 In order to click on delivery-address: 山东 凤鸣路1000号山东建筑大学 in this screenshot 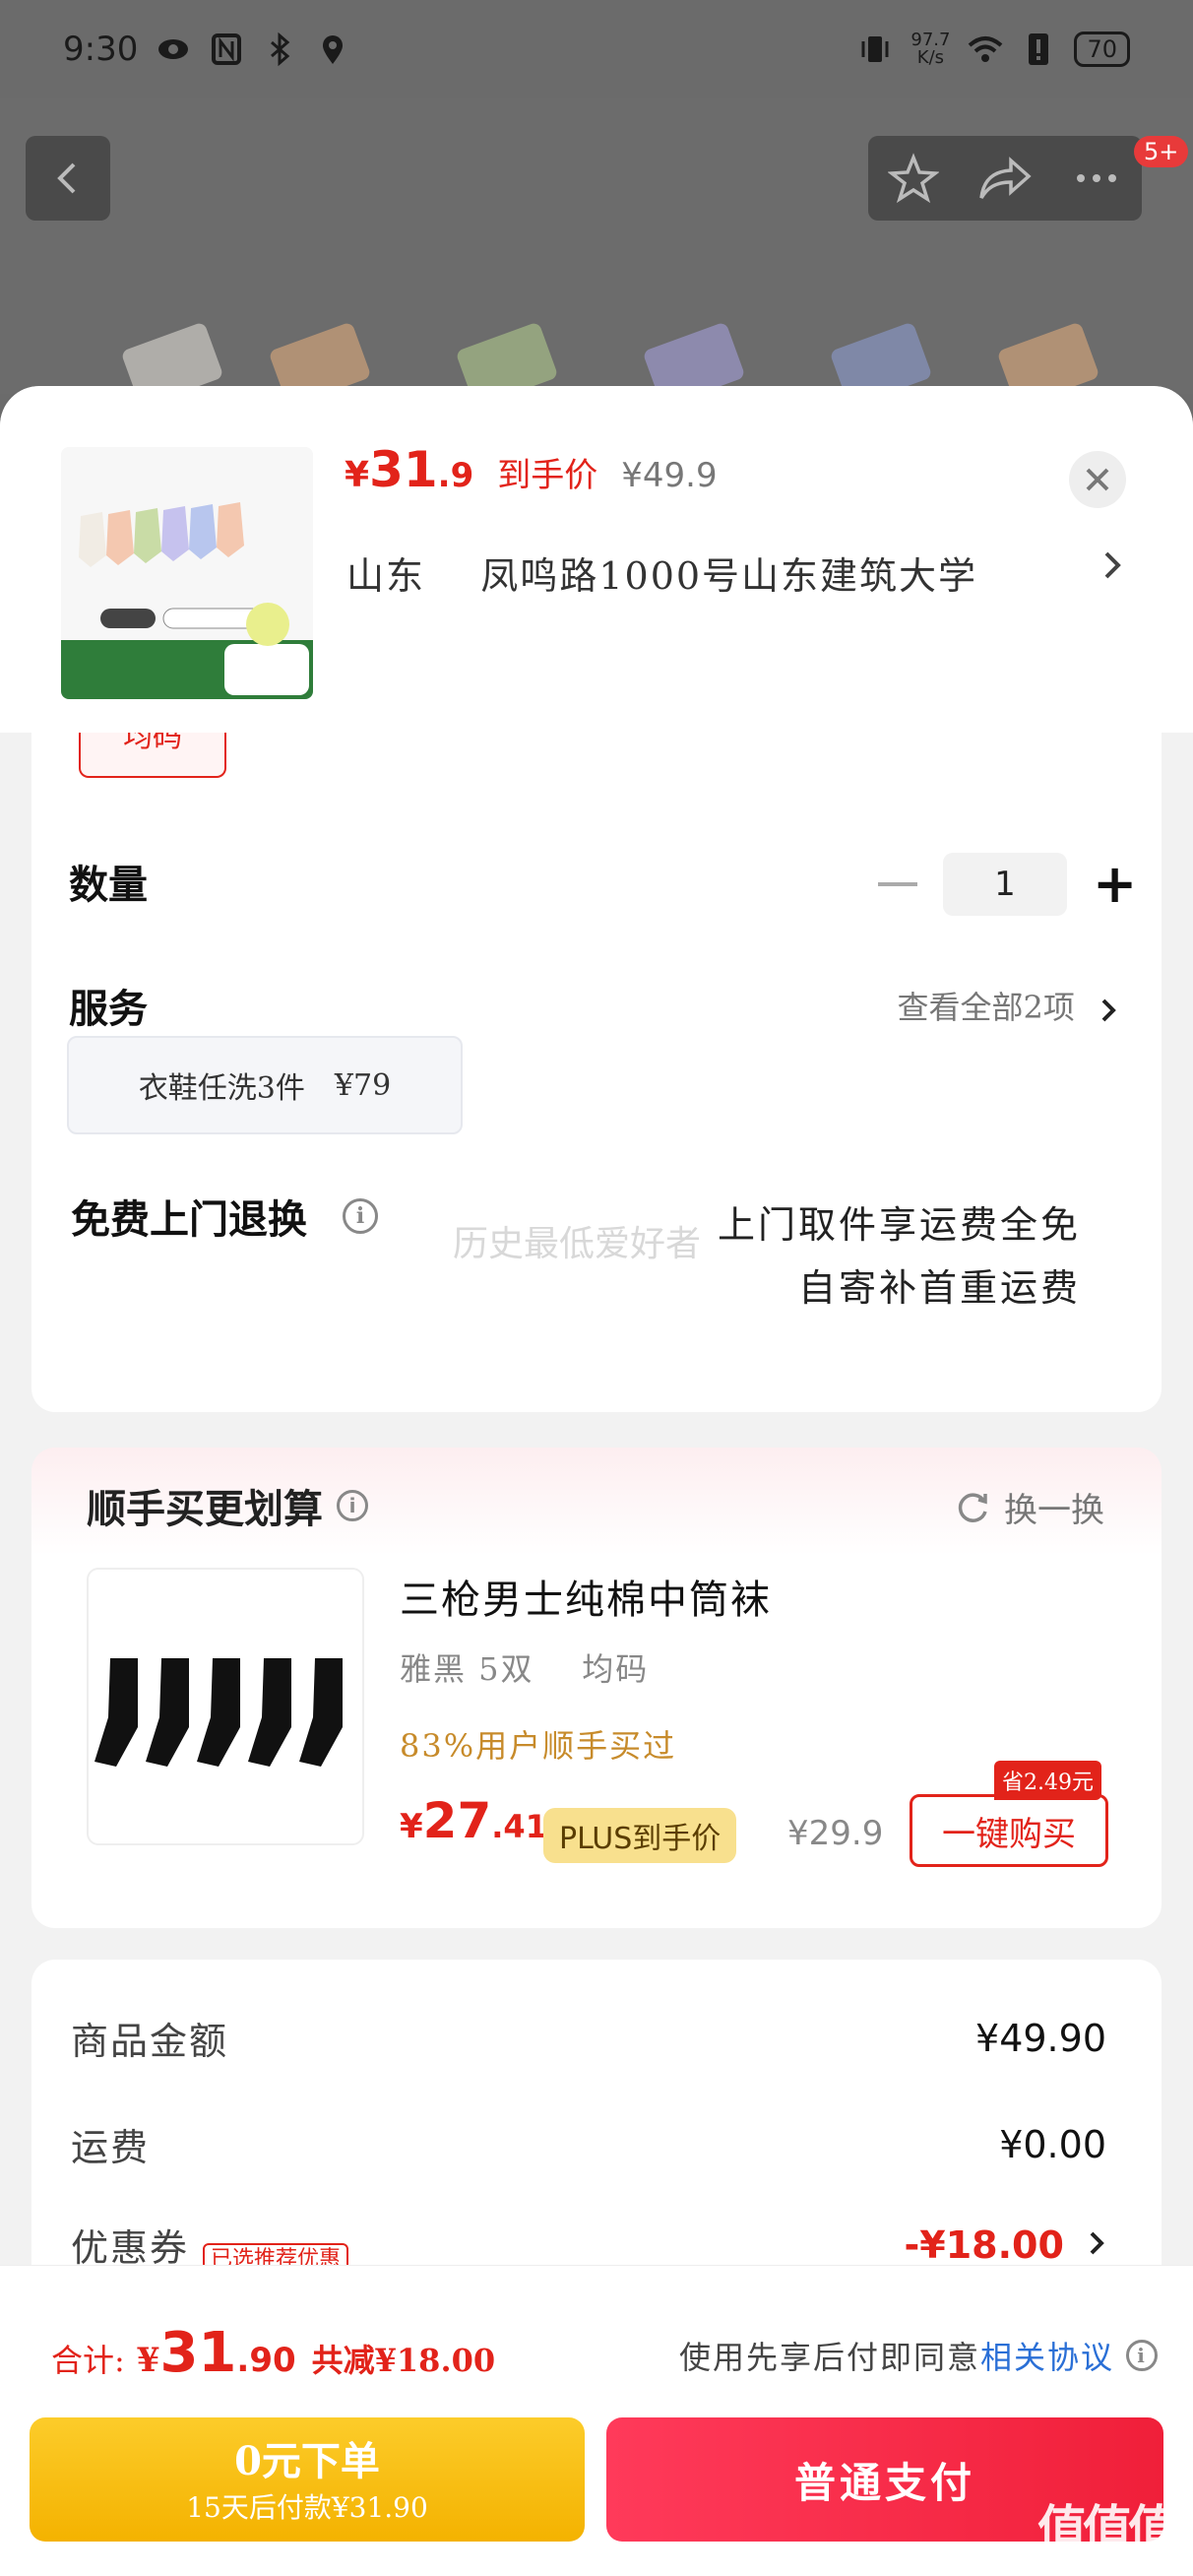, I will do `click(735, 573)`.